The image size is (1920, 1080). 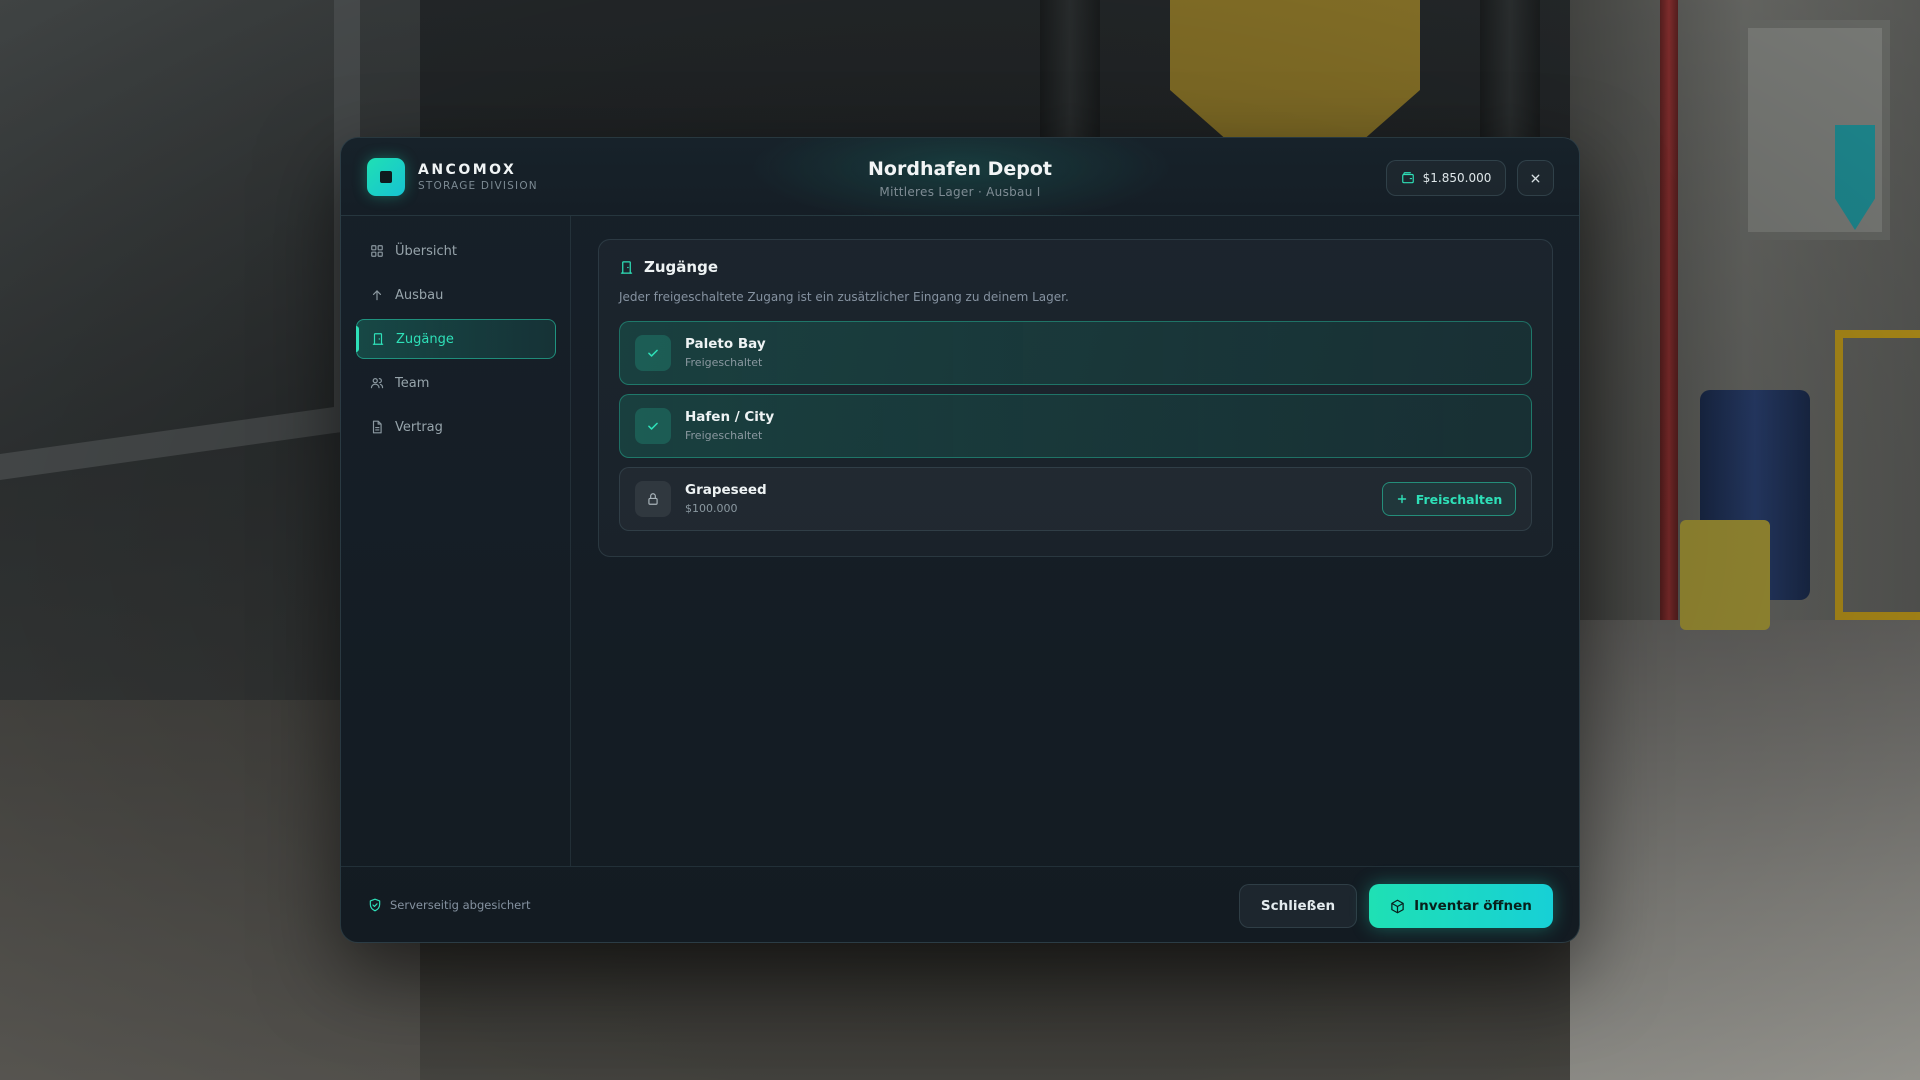 I want to click on users-icon, so click(x=377, y=383).